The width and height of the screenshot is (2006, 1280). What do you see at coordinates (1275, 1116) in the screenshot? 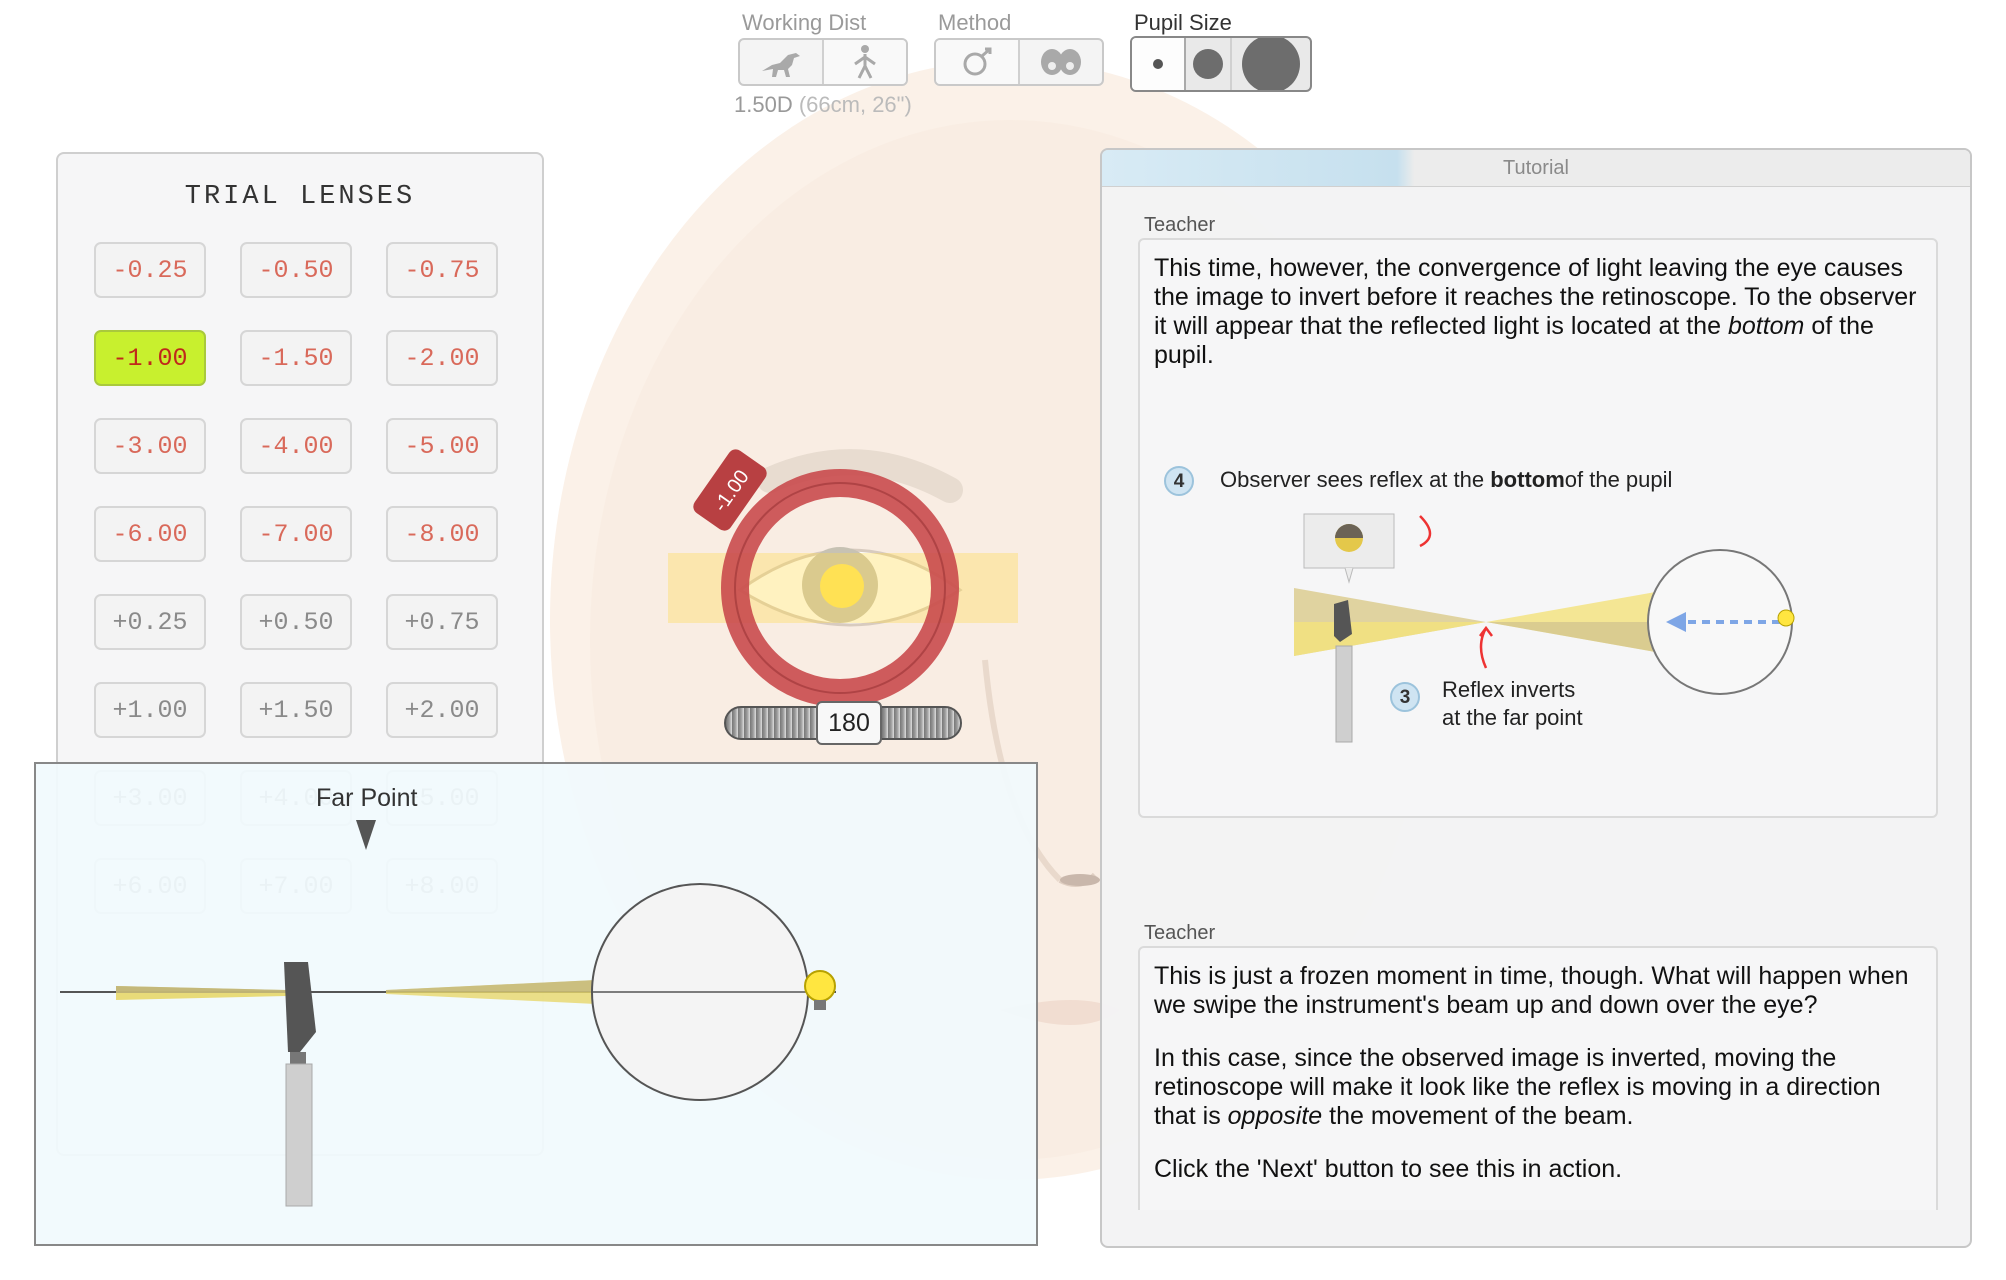
I see `message-2-p2-emphasis: opposite` at bounding box center [1275, 1116].